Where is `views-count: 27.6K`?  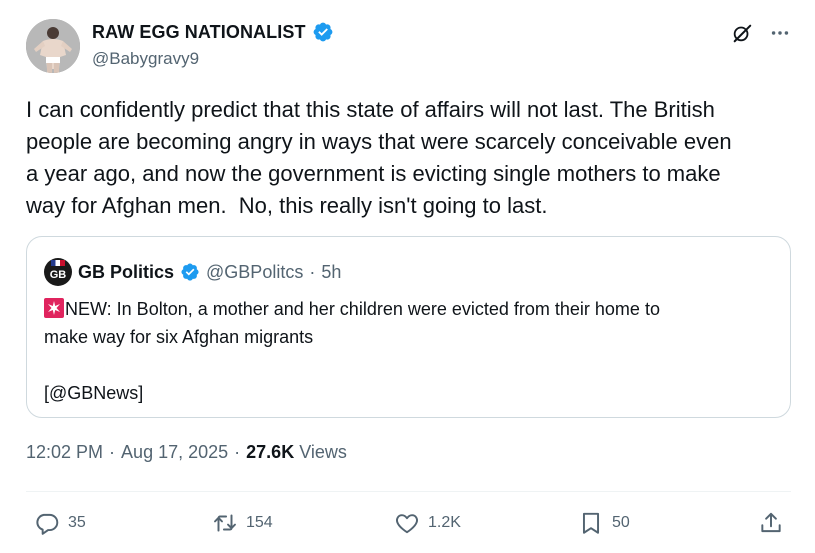 views-count: 27.6K is located at coordinates (270, 452).